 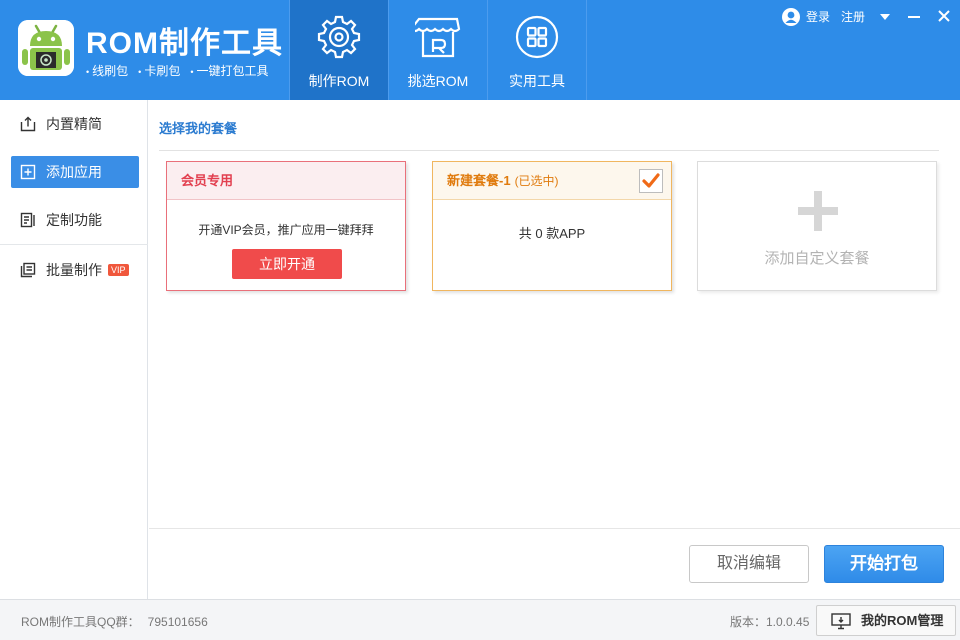 What do you see at coordinates (479, 180) in the screenshot?
I see `package-name: 新建套餐-1` at bounding box center [479, 180].